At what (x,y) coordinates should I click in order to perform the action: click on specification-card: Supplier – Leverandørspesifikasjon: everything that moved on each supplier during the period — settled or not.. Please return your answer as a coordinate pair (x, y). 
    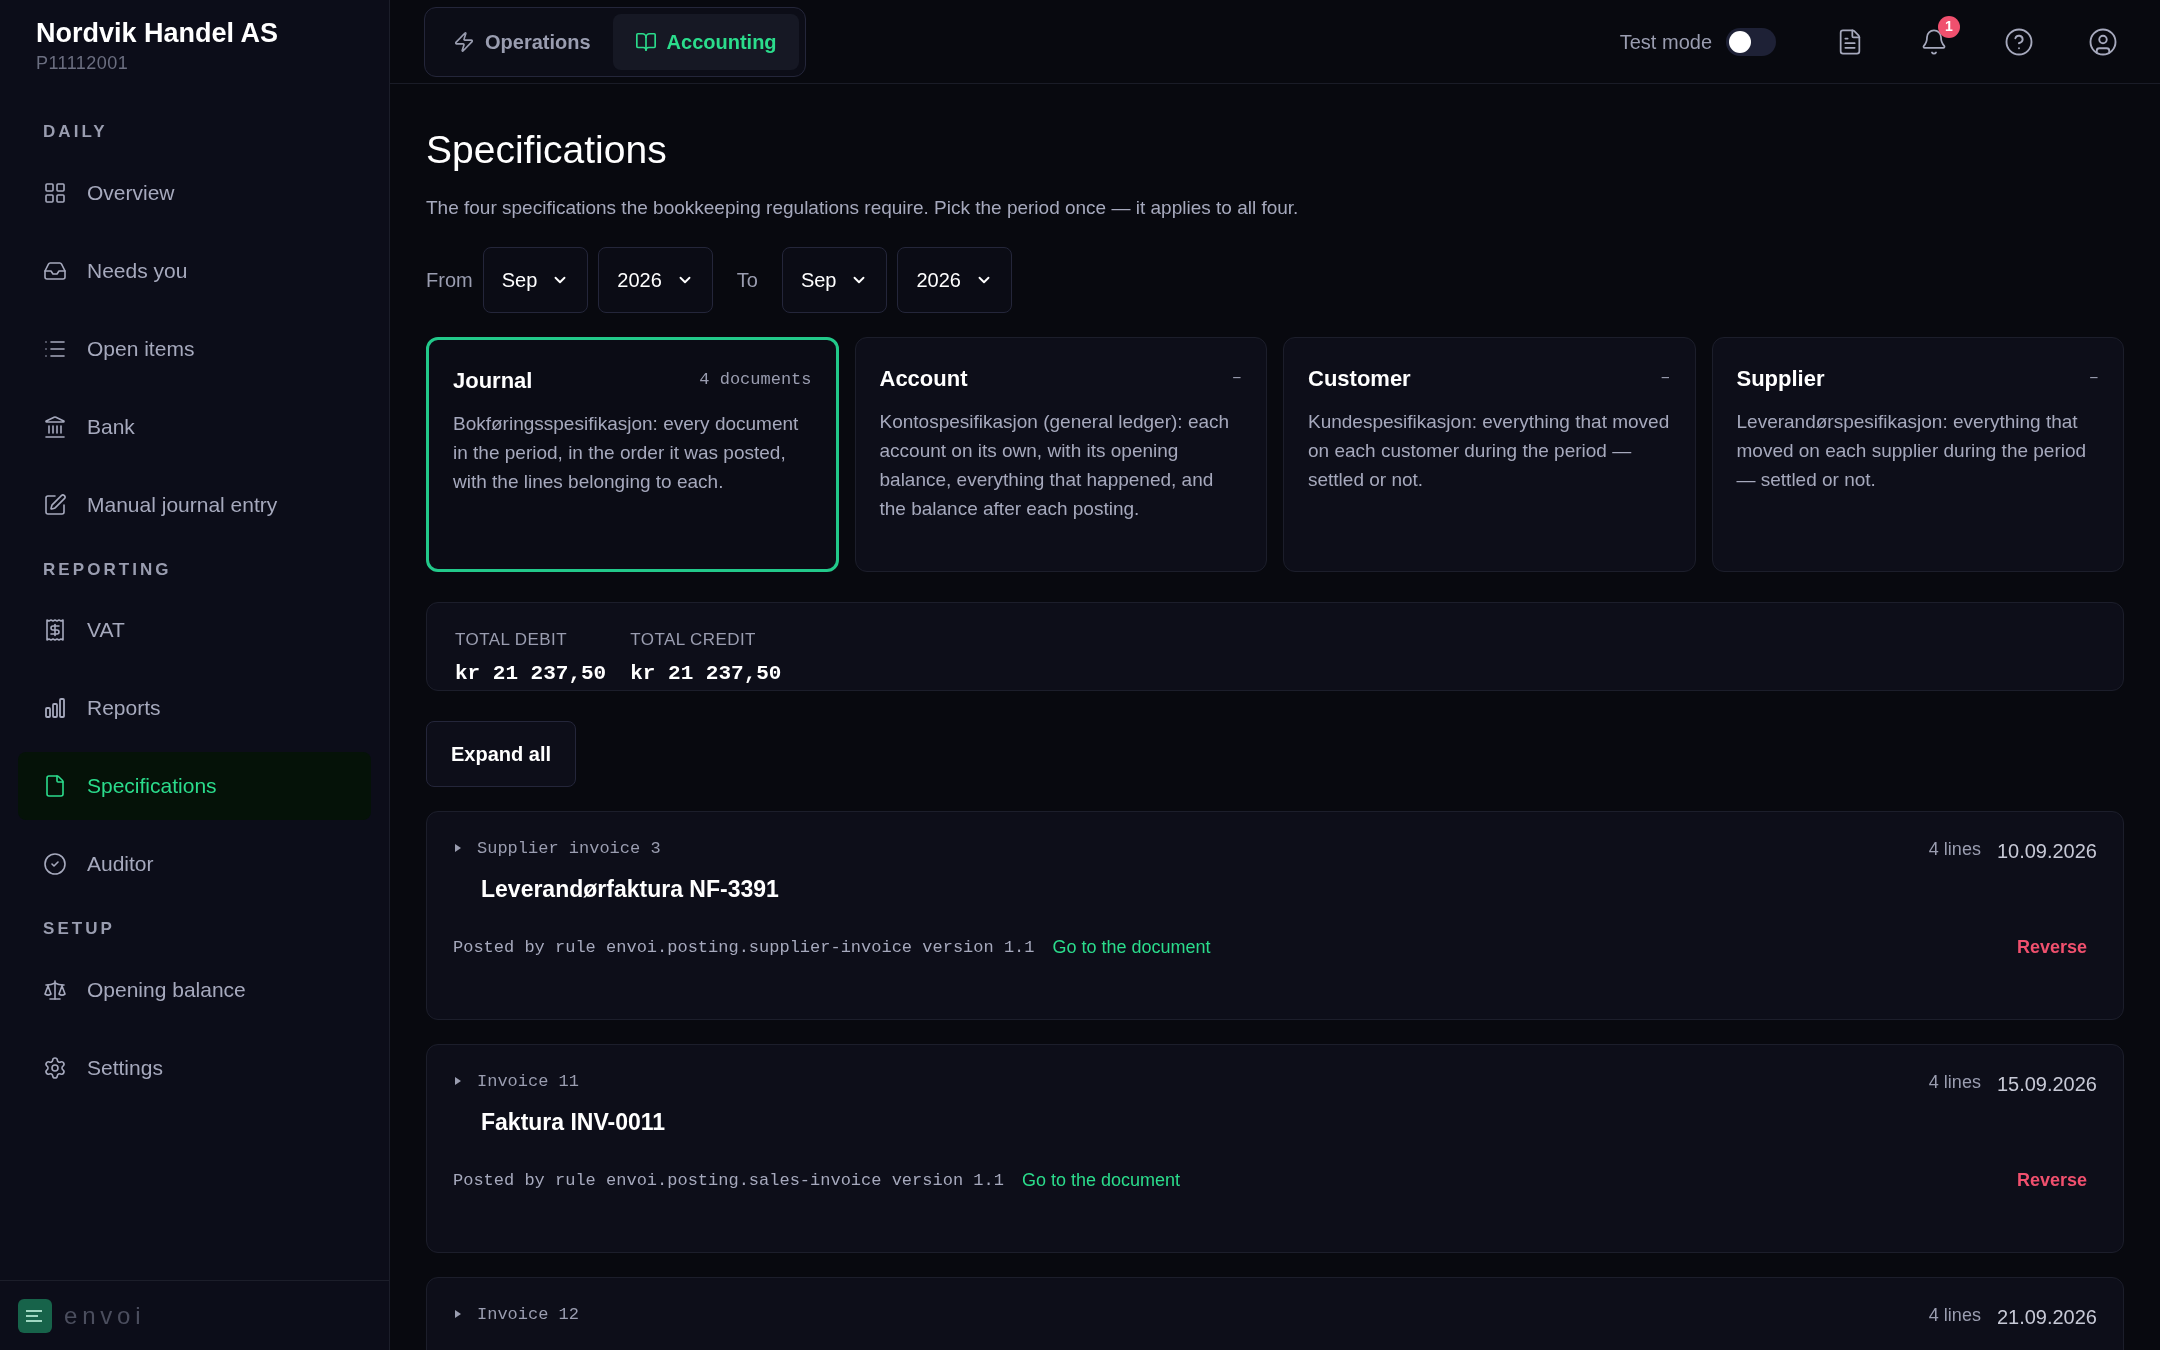
    Looking at the image, I should click on (1917, 454).